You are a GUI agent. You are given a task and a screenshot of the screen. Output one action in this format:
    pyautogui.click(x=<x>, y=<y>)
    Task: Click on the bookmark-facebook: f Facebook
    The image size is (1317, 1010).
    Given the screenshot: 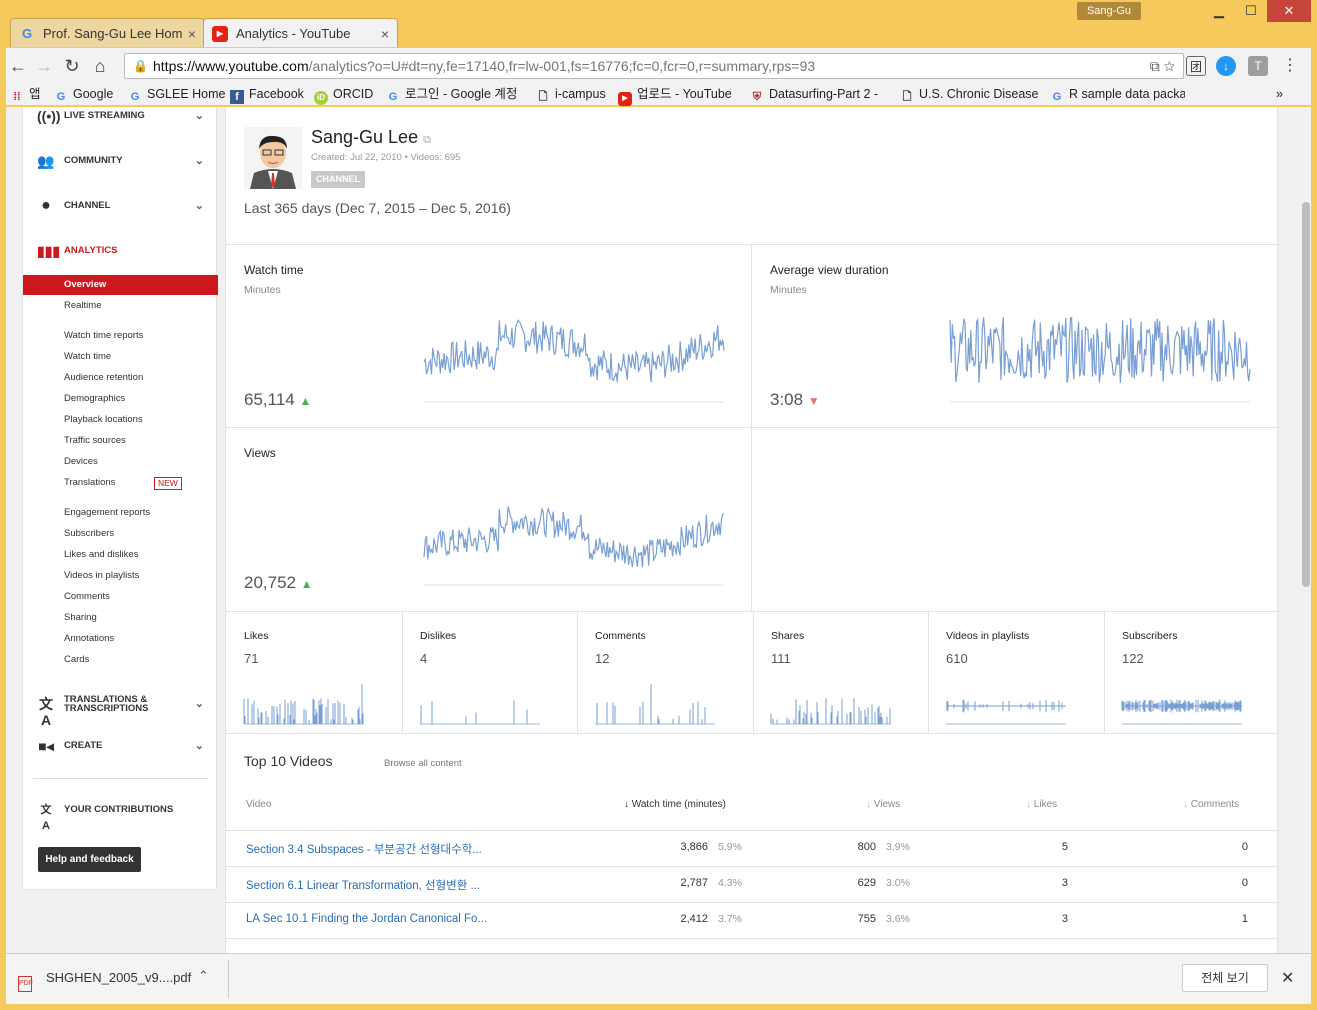 What is the action you would take?
    pyautogui.click(x=267, y=95)
    